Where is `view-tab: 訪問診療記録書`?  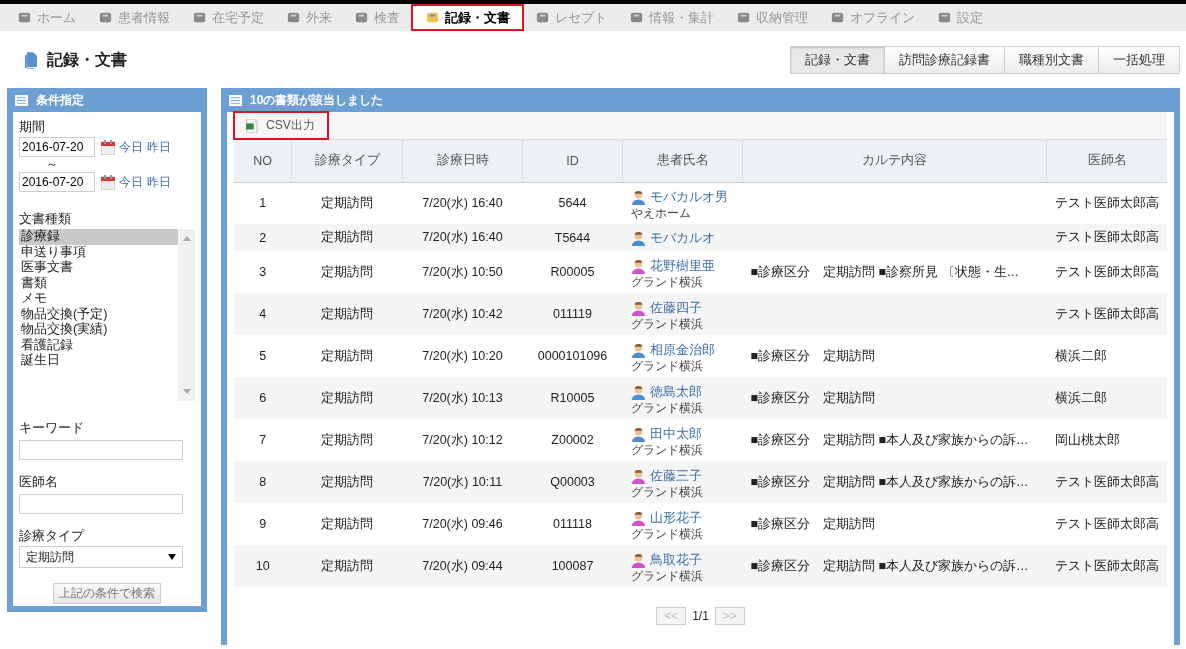 view-tab: 訪問診療記録書 is located at coordinates (944, 60).